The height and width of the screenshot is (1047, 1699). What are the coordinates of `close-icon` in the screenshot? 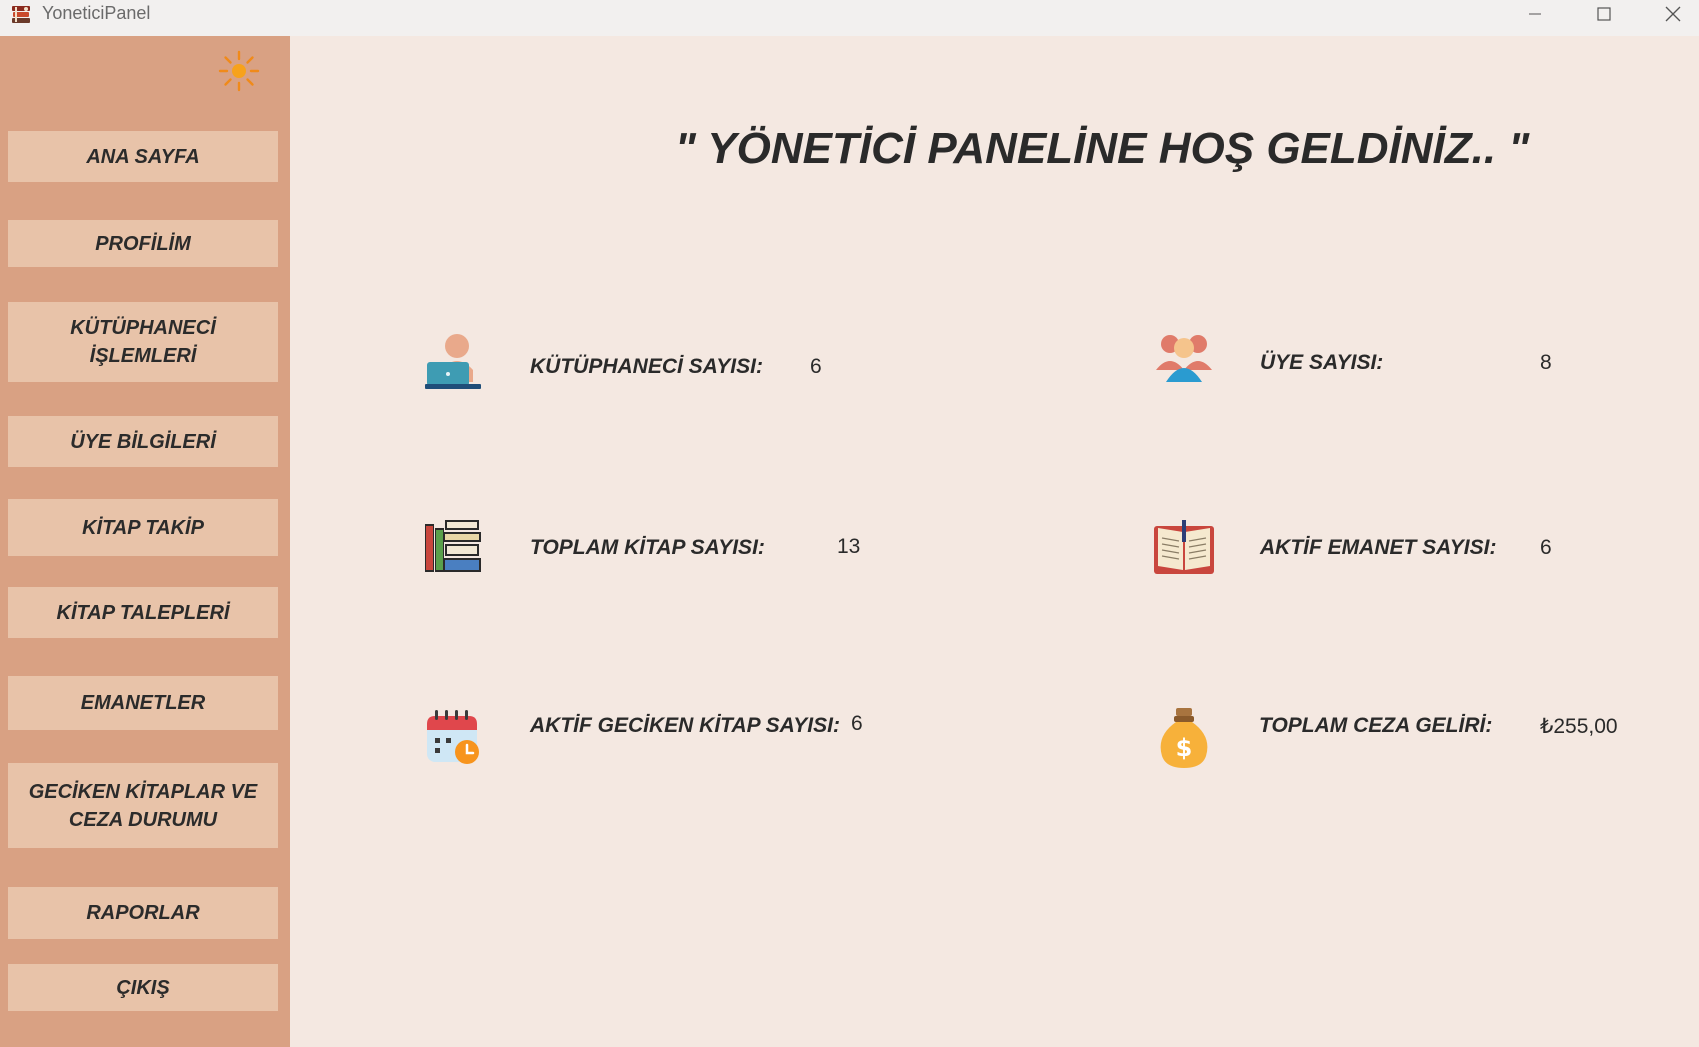 It's located at (1673, 14).